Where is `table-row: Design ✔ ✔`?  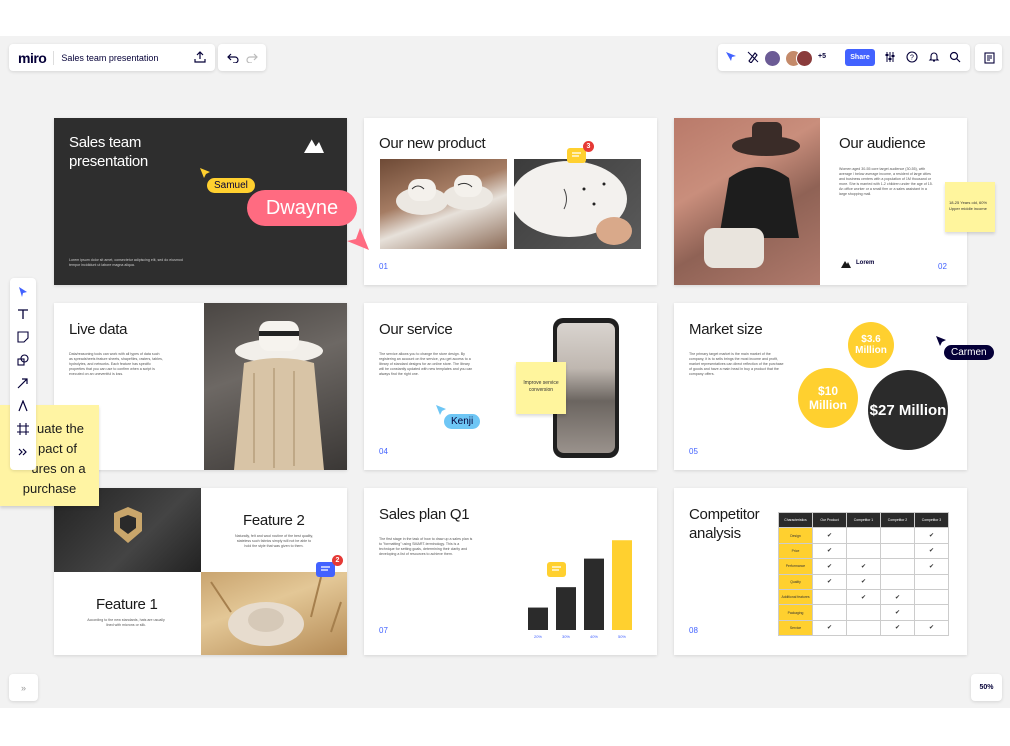
table-row: Design ✔ ✔ is located at coordinates (863, 535).